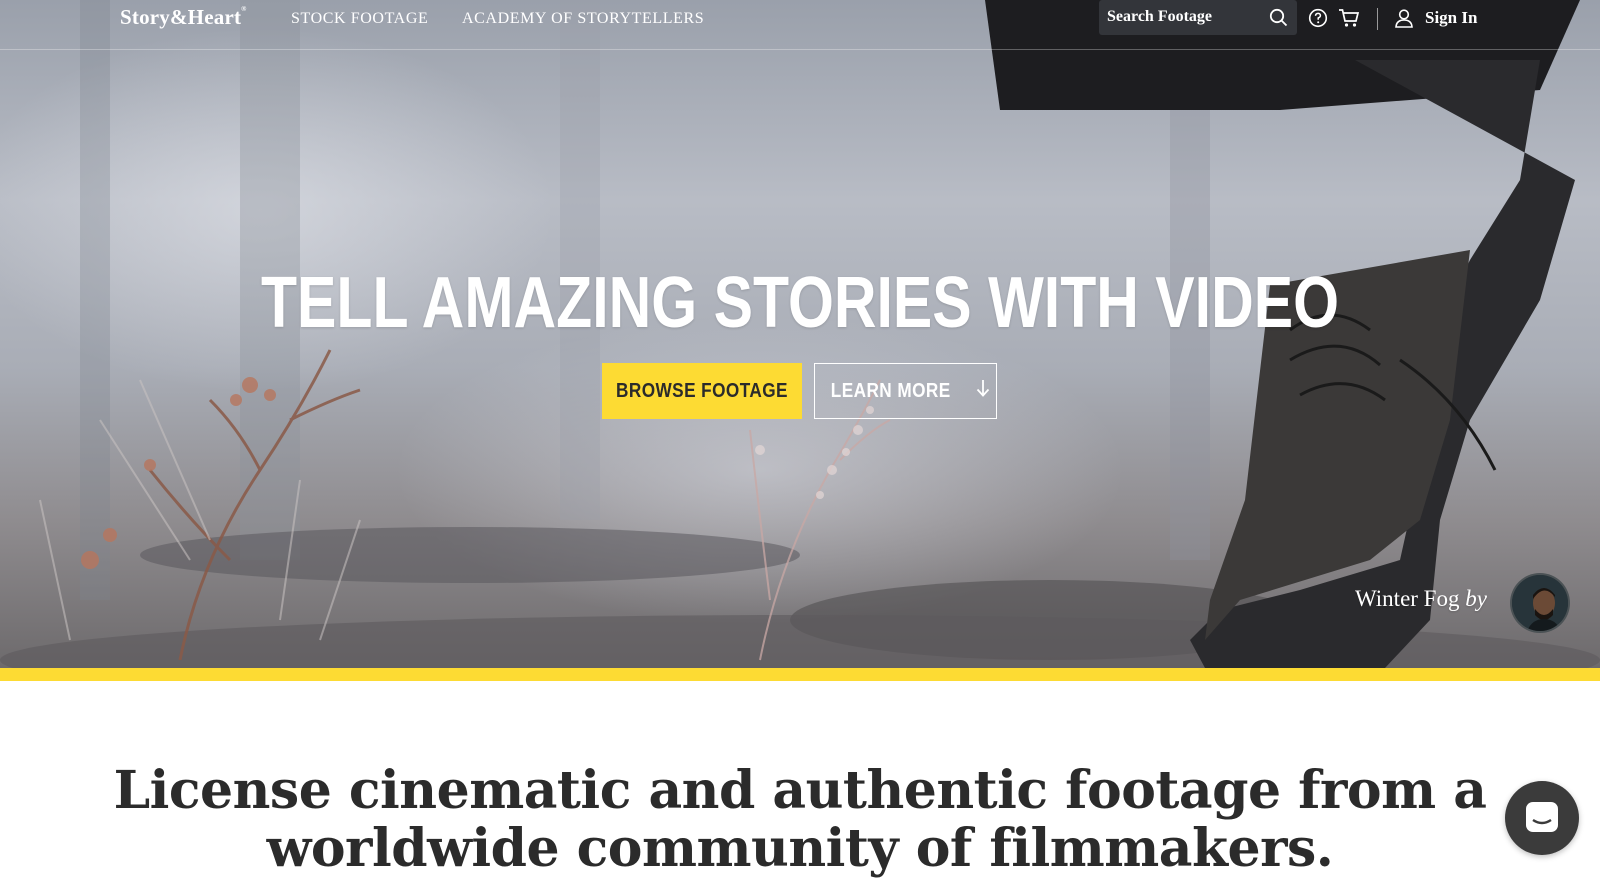  What do you see at coordinates (1407, 598) in the screenshot?
I see `video-credit-title: Winter Fog` at bounding box center [1407, 598].